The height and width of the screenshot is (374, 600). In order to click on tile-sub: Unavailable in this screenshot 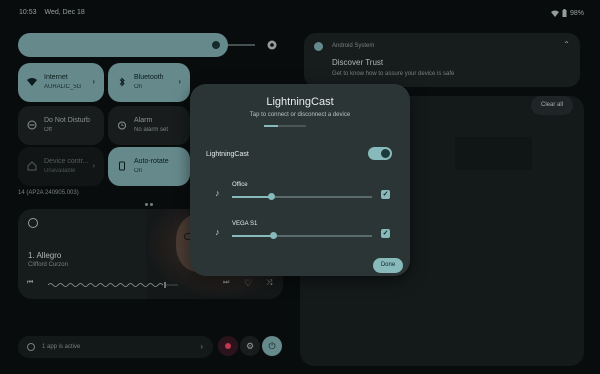, I will do `click(60, 171)`.